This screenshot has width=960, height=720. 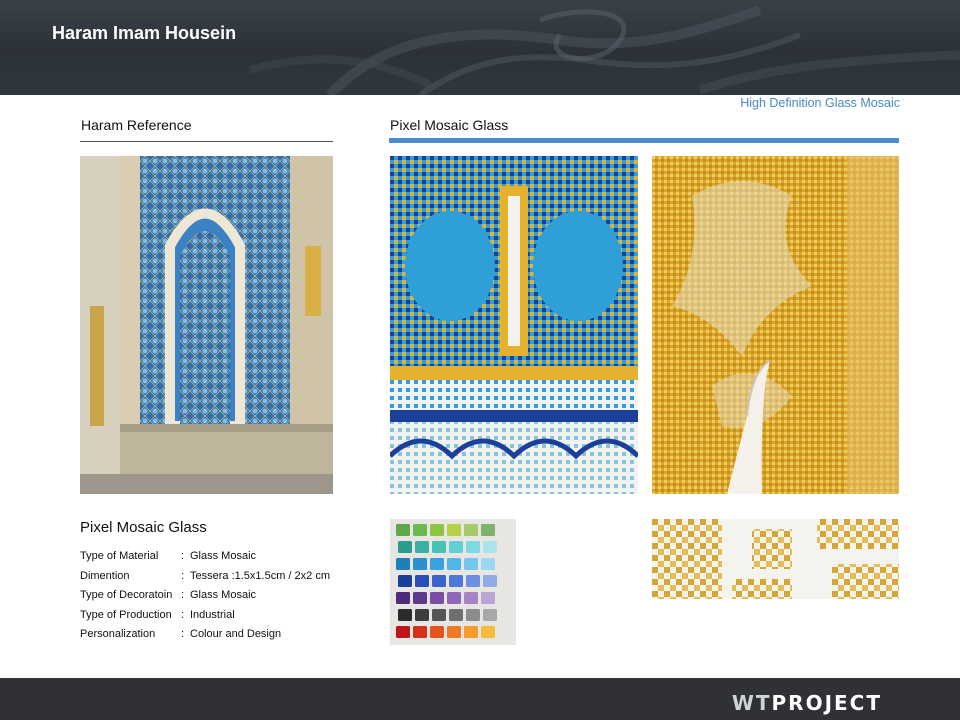 I want to click on brand-logo: WTPROJECT, so click(x=807, y=703).